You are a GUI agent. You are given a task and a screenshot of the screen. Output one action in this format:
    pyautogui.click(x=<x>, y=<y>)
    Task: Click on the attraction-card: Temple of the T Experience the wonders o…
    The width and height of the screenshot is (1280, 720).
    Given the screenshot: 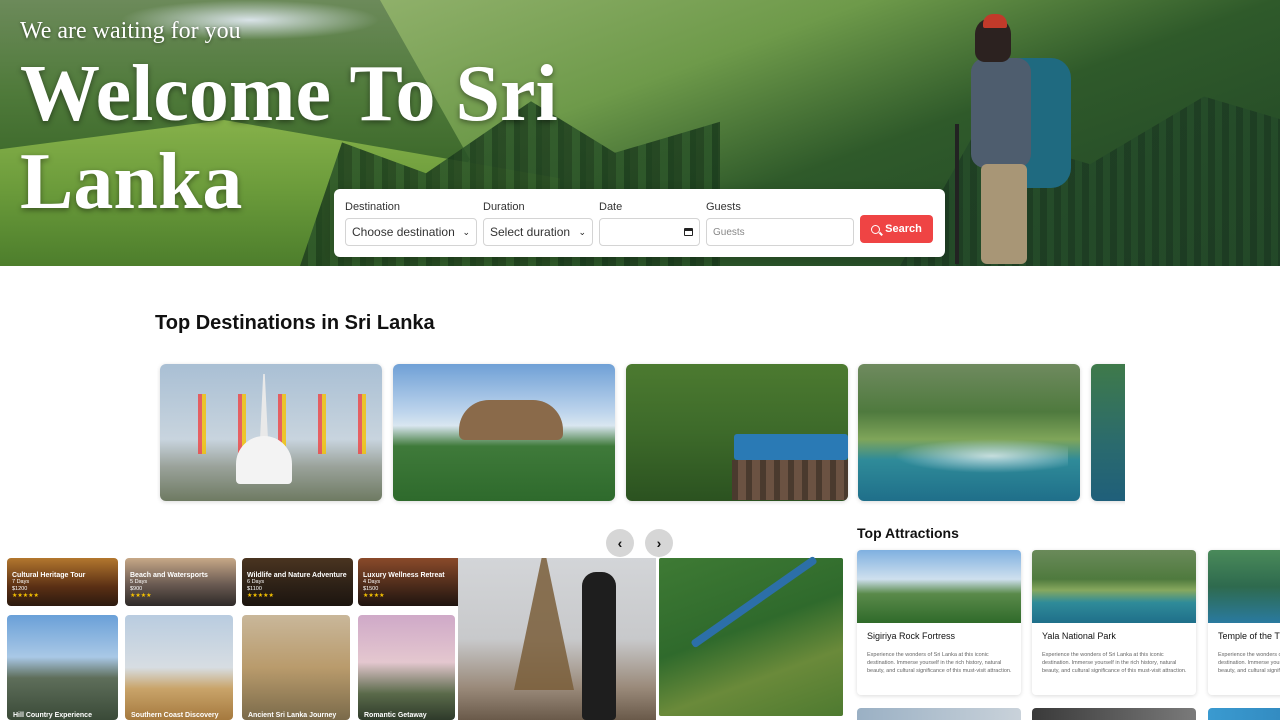 What is the action you would take?
    pyautogui.click(x=1244, y=622)
    